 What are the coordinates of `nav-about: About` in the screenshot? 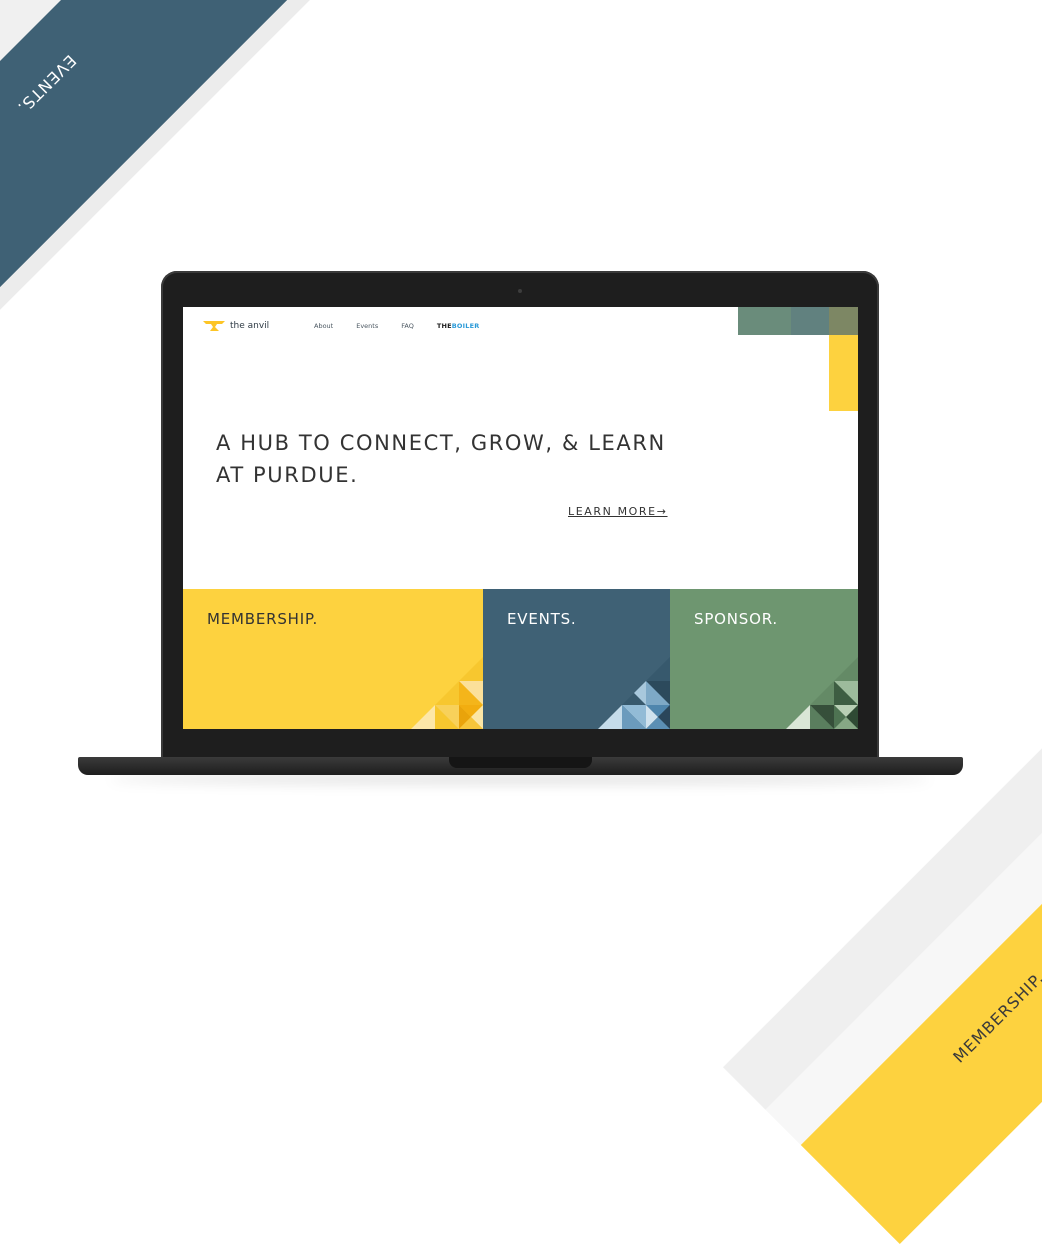 It's located at (323, 326).